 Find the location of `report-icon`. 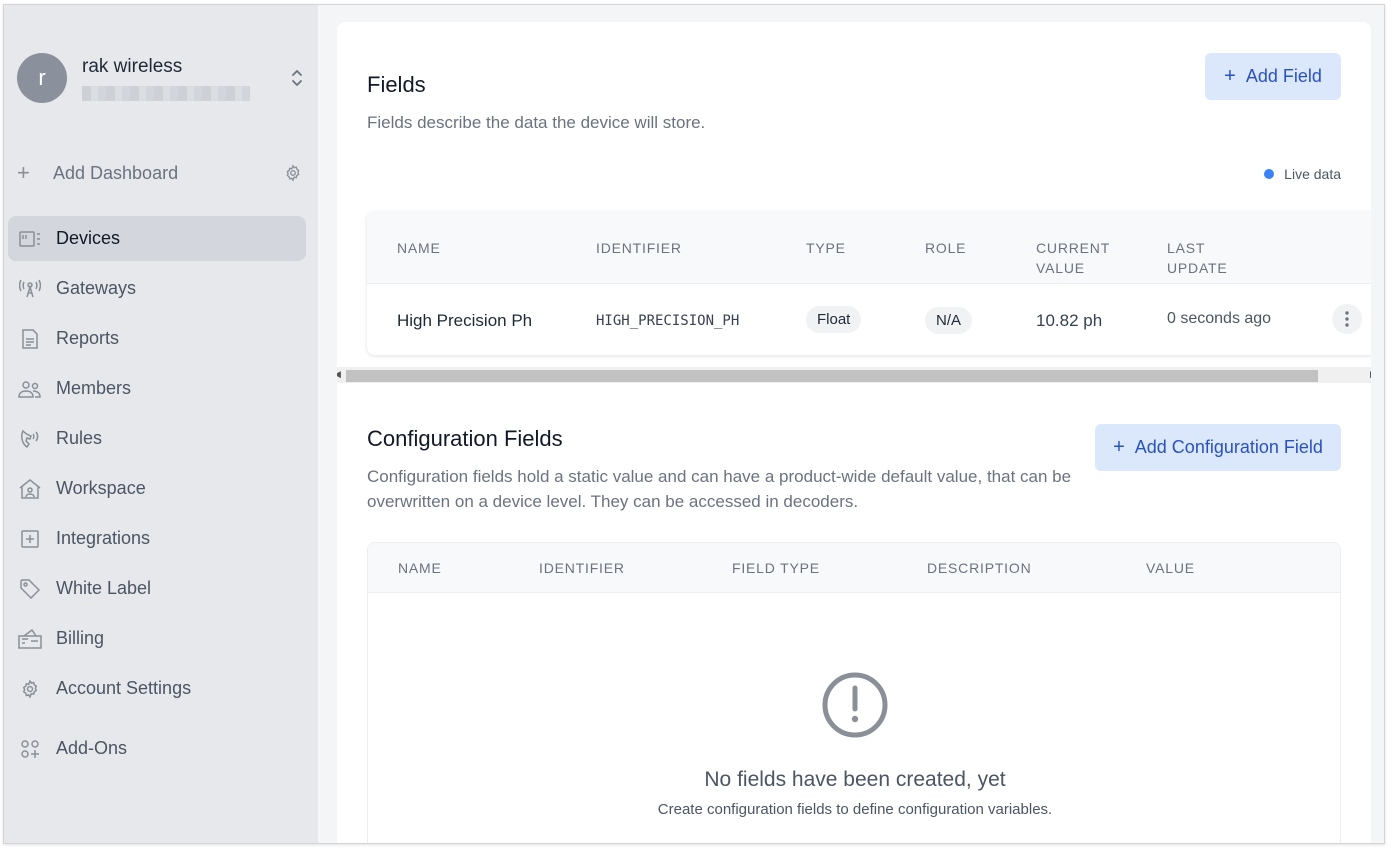

report-icon is located at coordinates (30, 339).